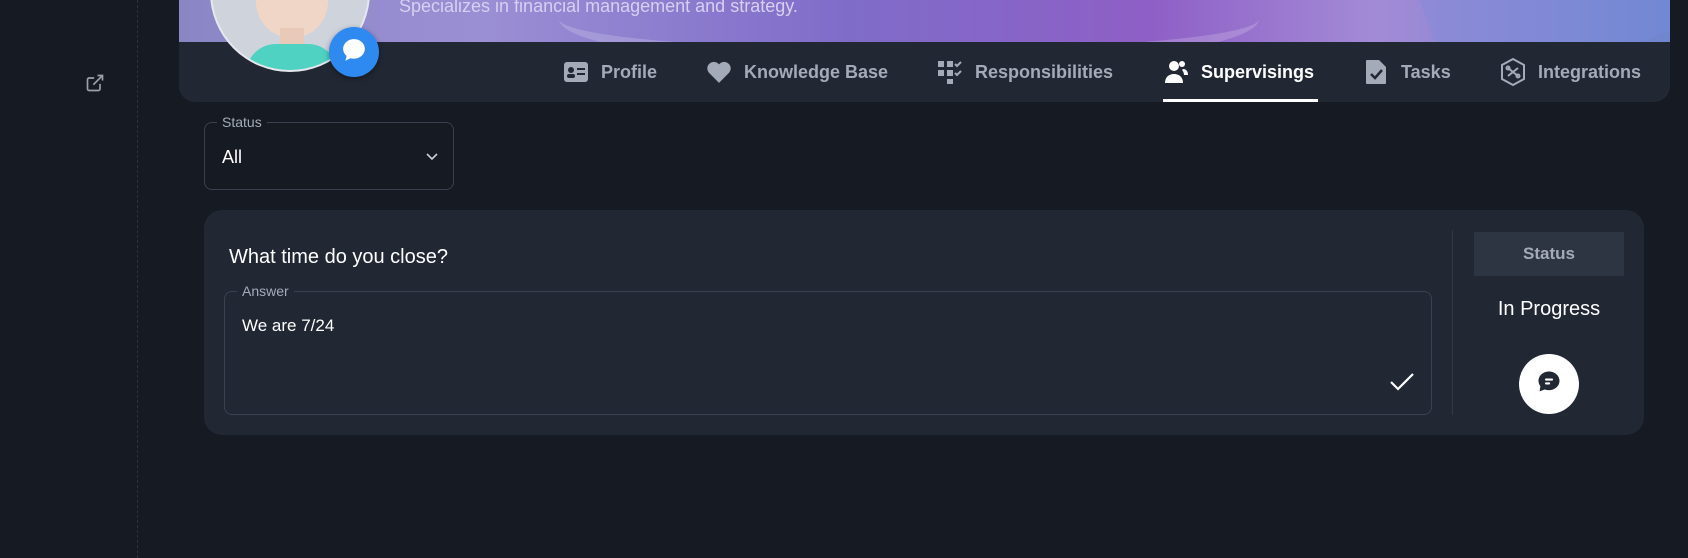  What do you see at coordinates (338, 257) in the screenshot?
I see `question-text: What time do you close?` at bounding box center [338, 257].